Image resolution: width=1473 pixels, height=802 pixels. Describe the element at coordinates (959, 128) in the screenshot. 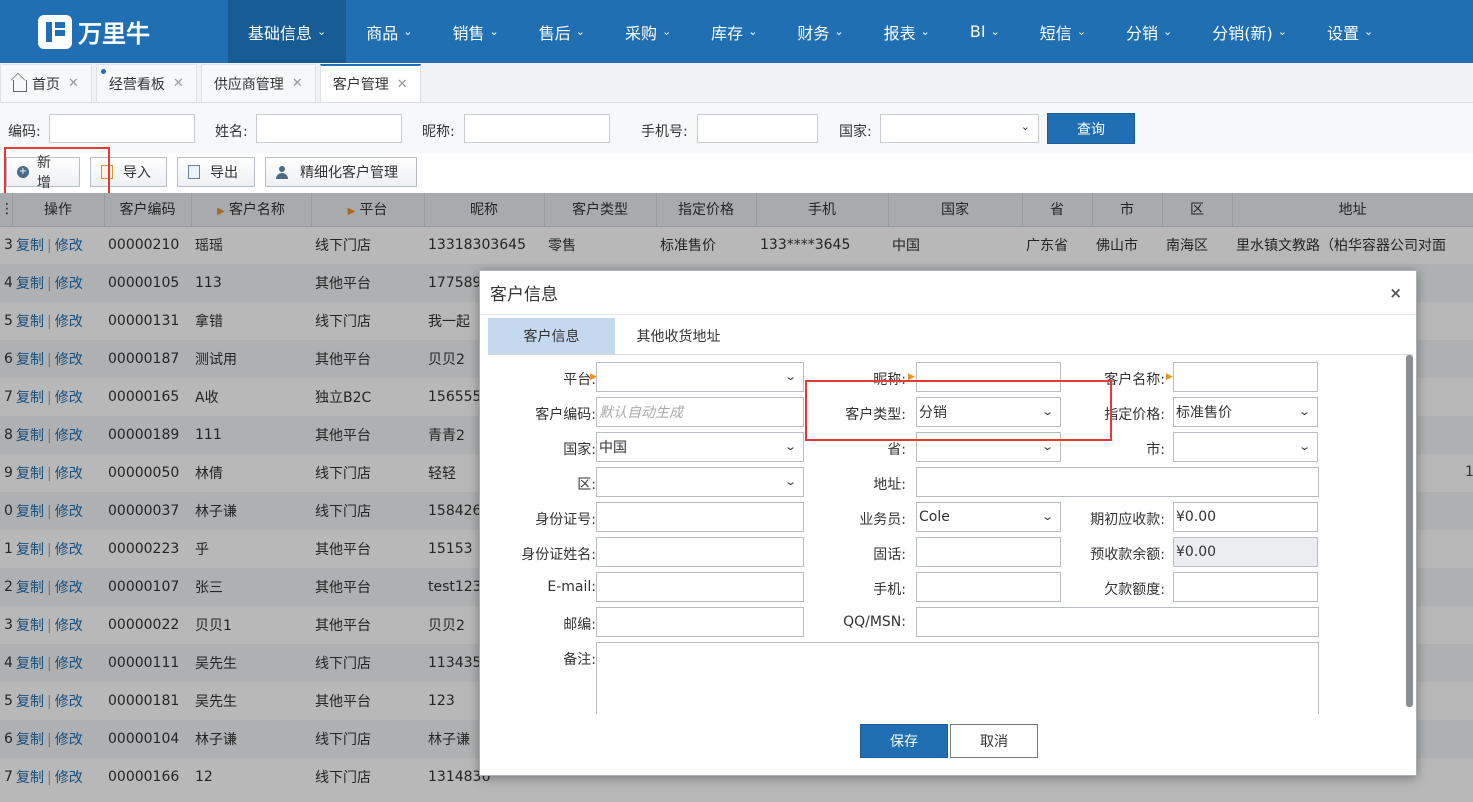

I see `country-select: ⌄` at that location.